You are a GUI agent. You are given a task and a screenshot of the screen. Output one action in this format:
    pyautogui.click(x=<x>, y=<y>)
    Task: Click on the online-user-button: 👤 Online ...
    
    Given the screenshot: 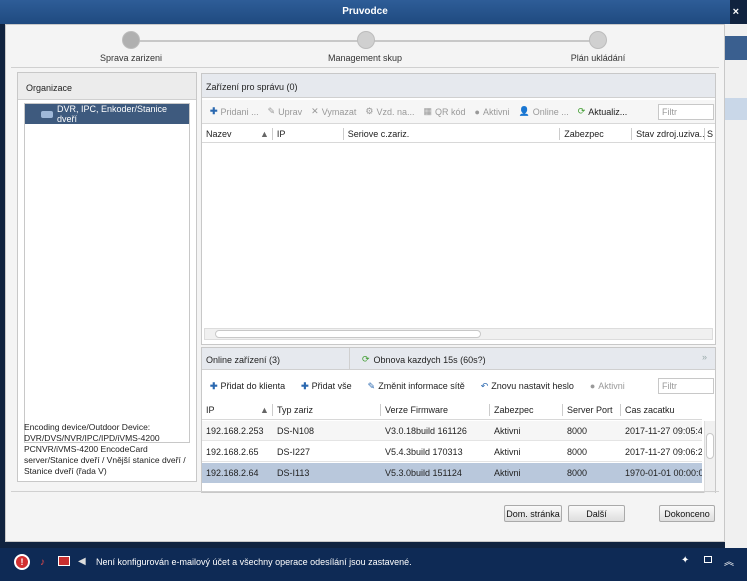 What is the action you would take?
    pyautogui.click(x=543, y=111)
    